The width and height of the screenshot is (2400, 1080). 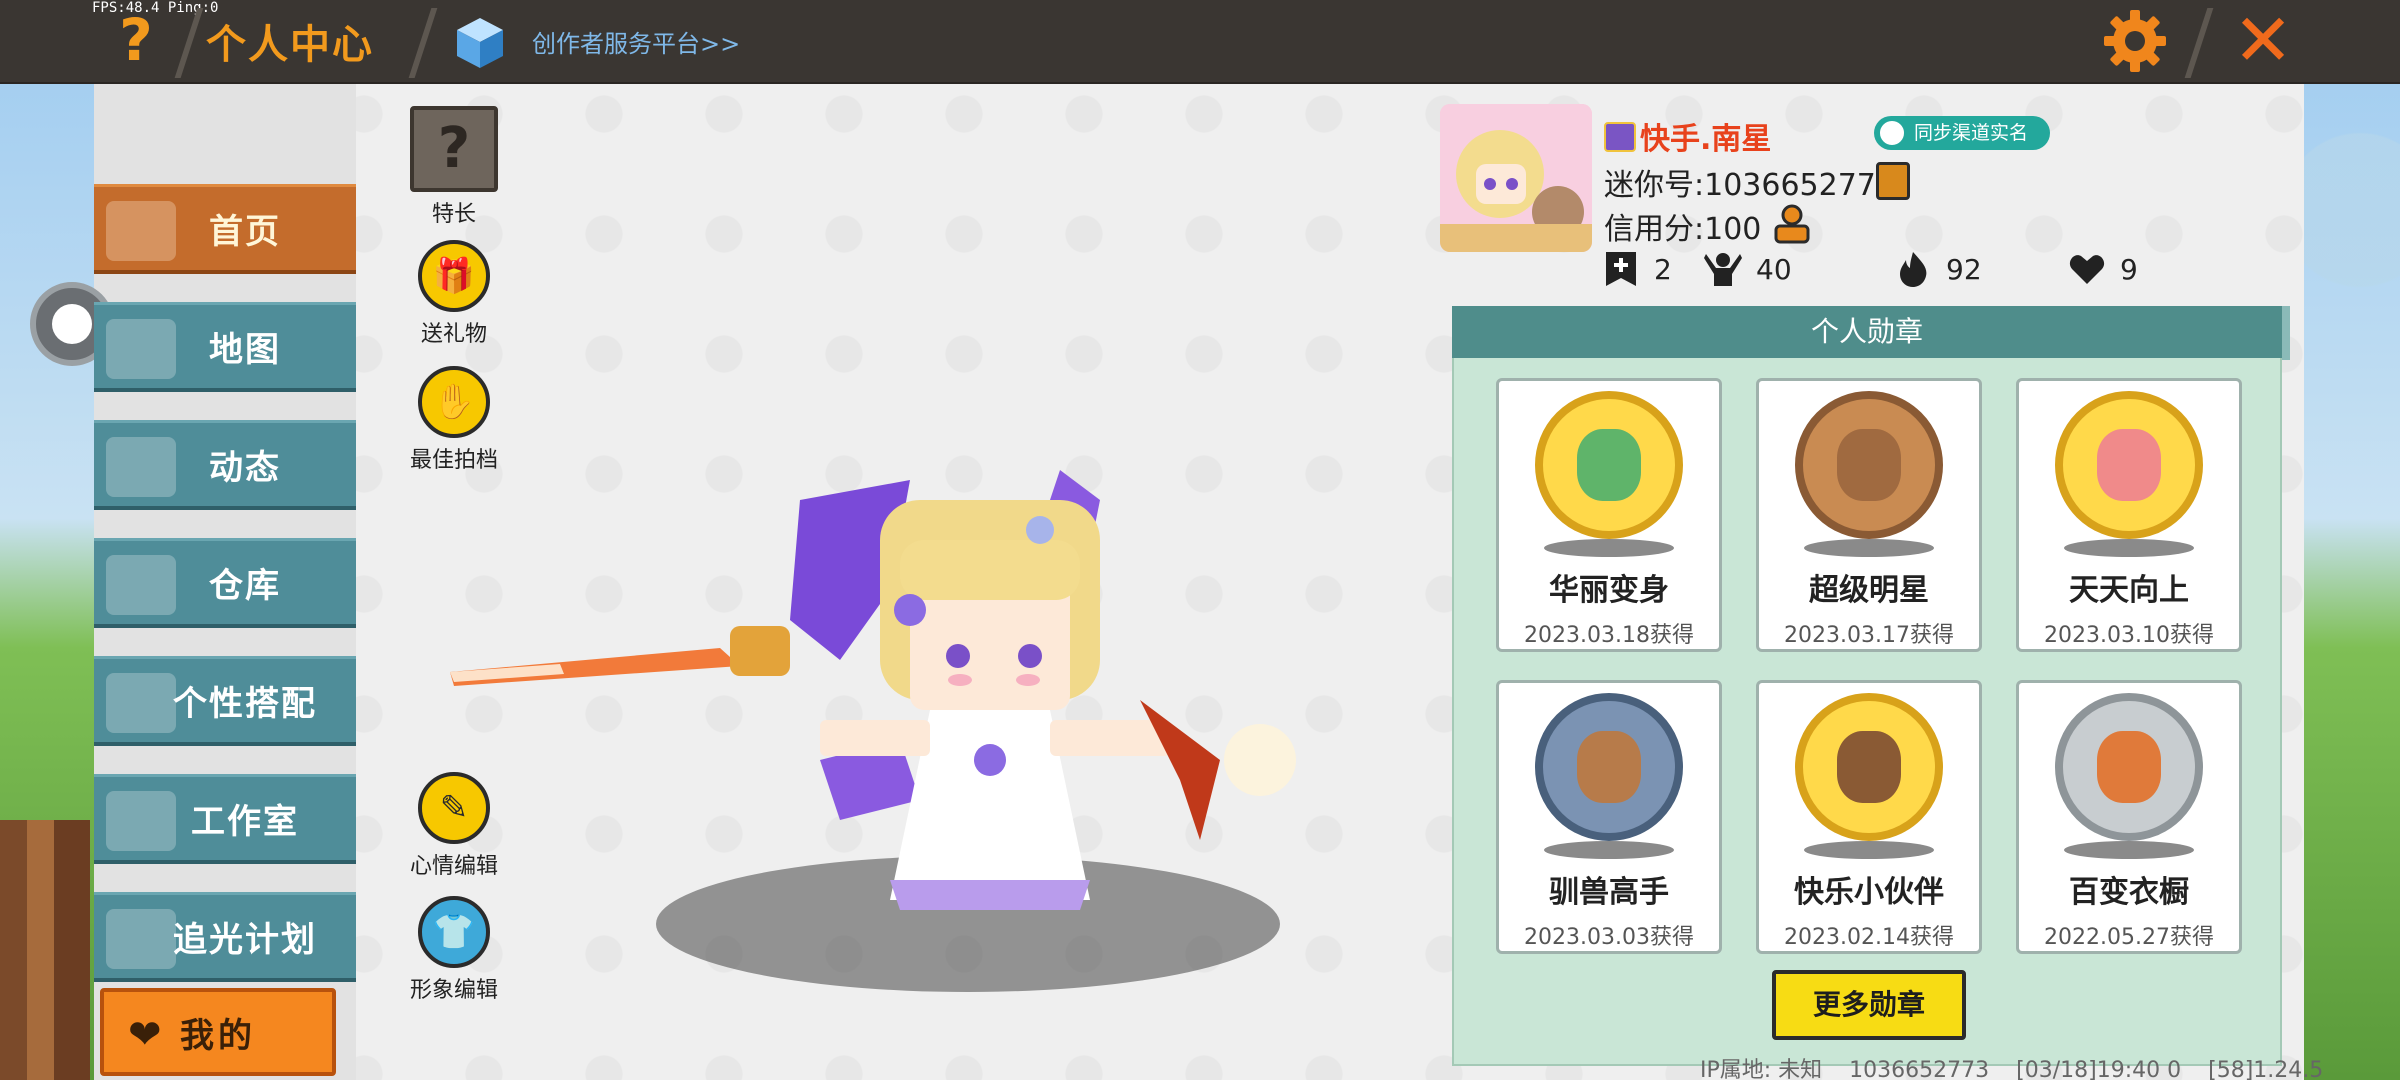 What do you see at coordinates (1919, 1069) in the screenshot?
I see `footer-uid: 1036652773` at bounding box center [1919, 1069].